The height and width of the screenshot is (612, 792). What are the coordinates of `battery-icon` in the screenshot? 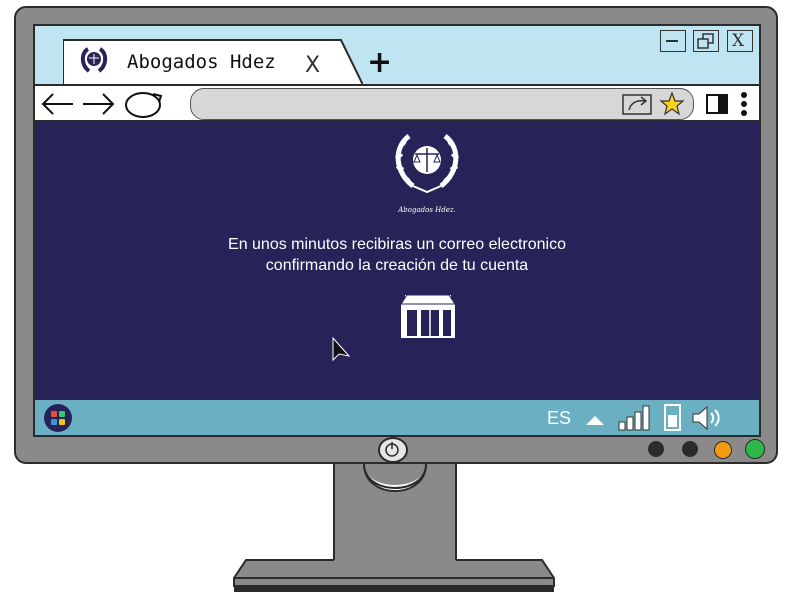 It's located at (673, 418).